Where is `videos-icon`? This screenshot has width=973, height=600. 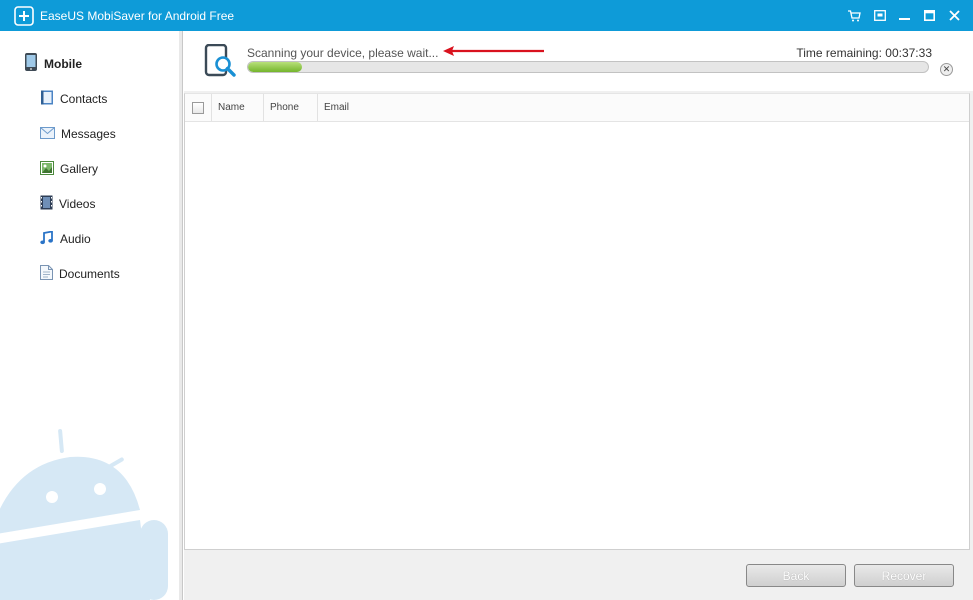 videos-icon is located at coordinates (46, 204).